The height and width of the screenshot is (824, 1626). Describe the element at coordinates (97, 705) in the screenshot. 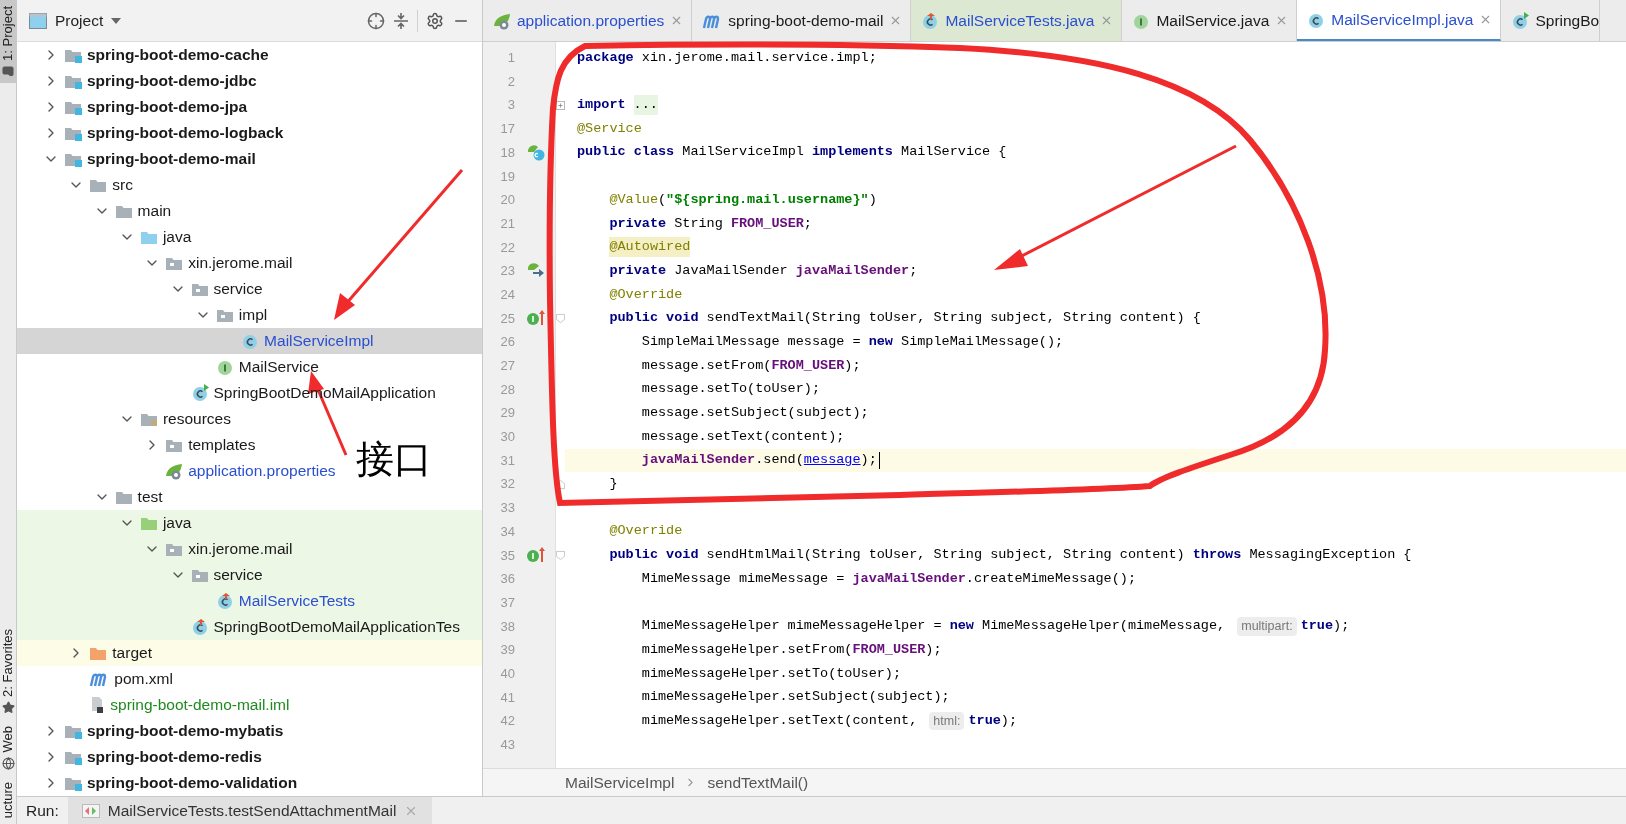

I see `file-icon` at that location.